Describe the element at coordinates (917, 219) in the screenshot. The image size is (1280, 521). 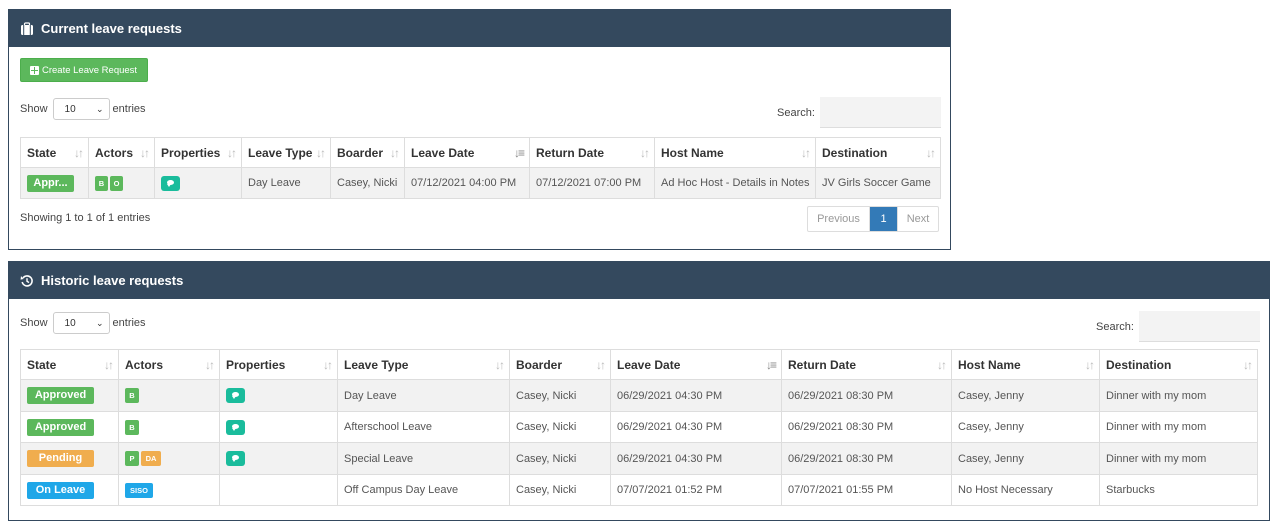
I see `next-page-button: Next` at that location.